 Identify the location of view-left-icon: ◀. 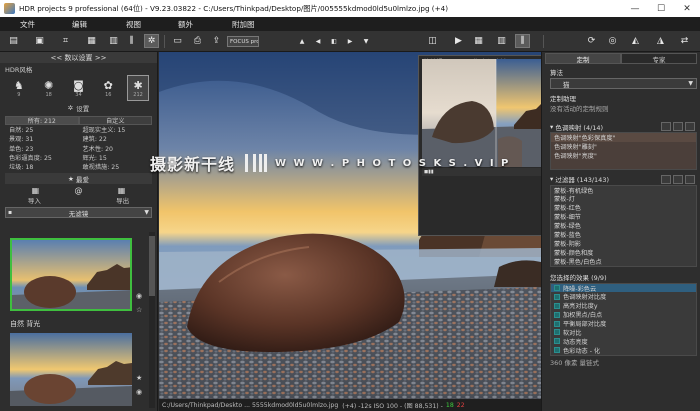
(318, 41).